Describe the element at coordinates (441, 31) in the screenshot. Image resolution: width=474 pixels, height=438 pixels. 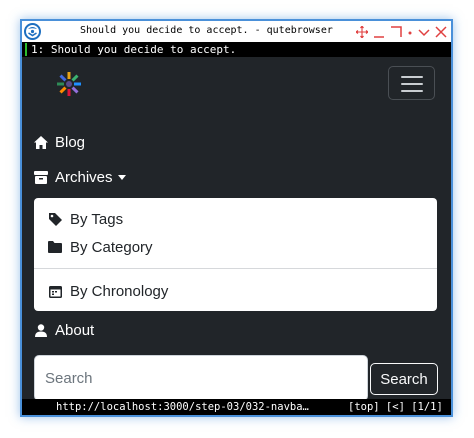
I see `close-icon` at that location.